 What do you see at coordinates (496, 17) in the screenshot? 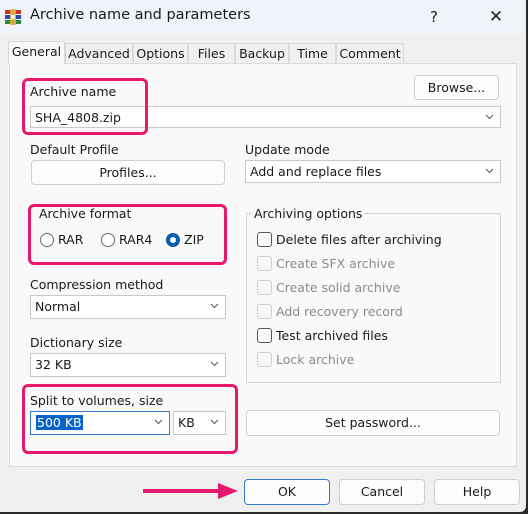
I see `close-button: ✕` at bounding box center [496, 17].